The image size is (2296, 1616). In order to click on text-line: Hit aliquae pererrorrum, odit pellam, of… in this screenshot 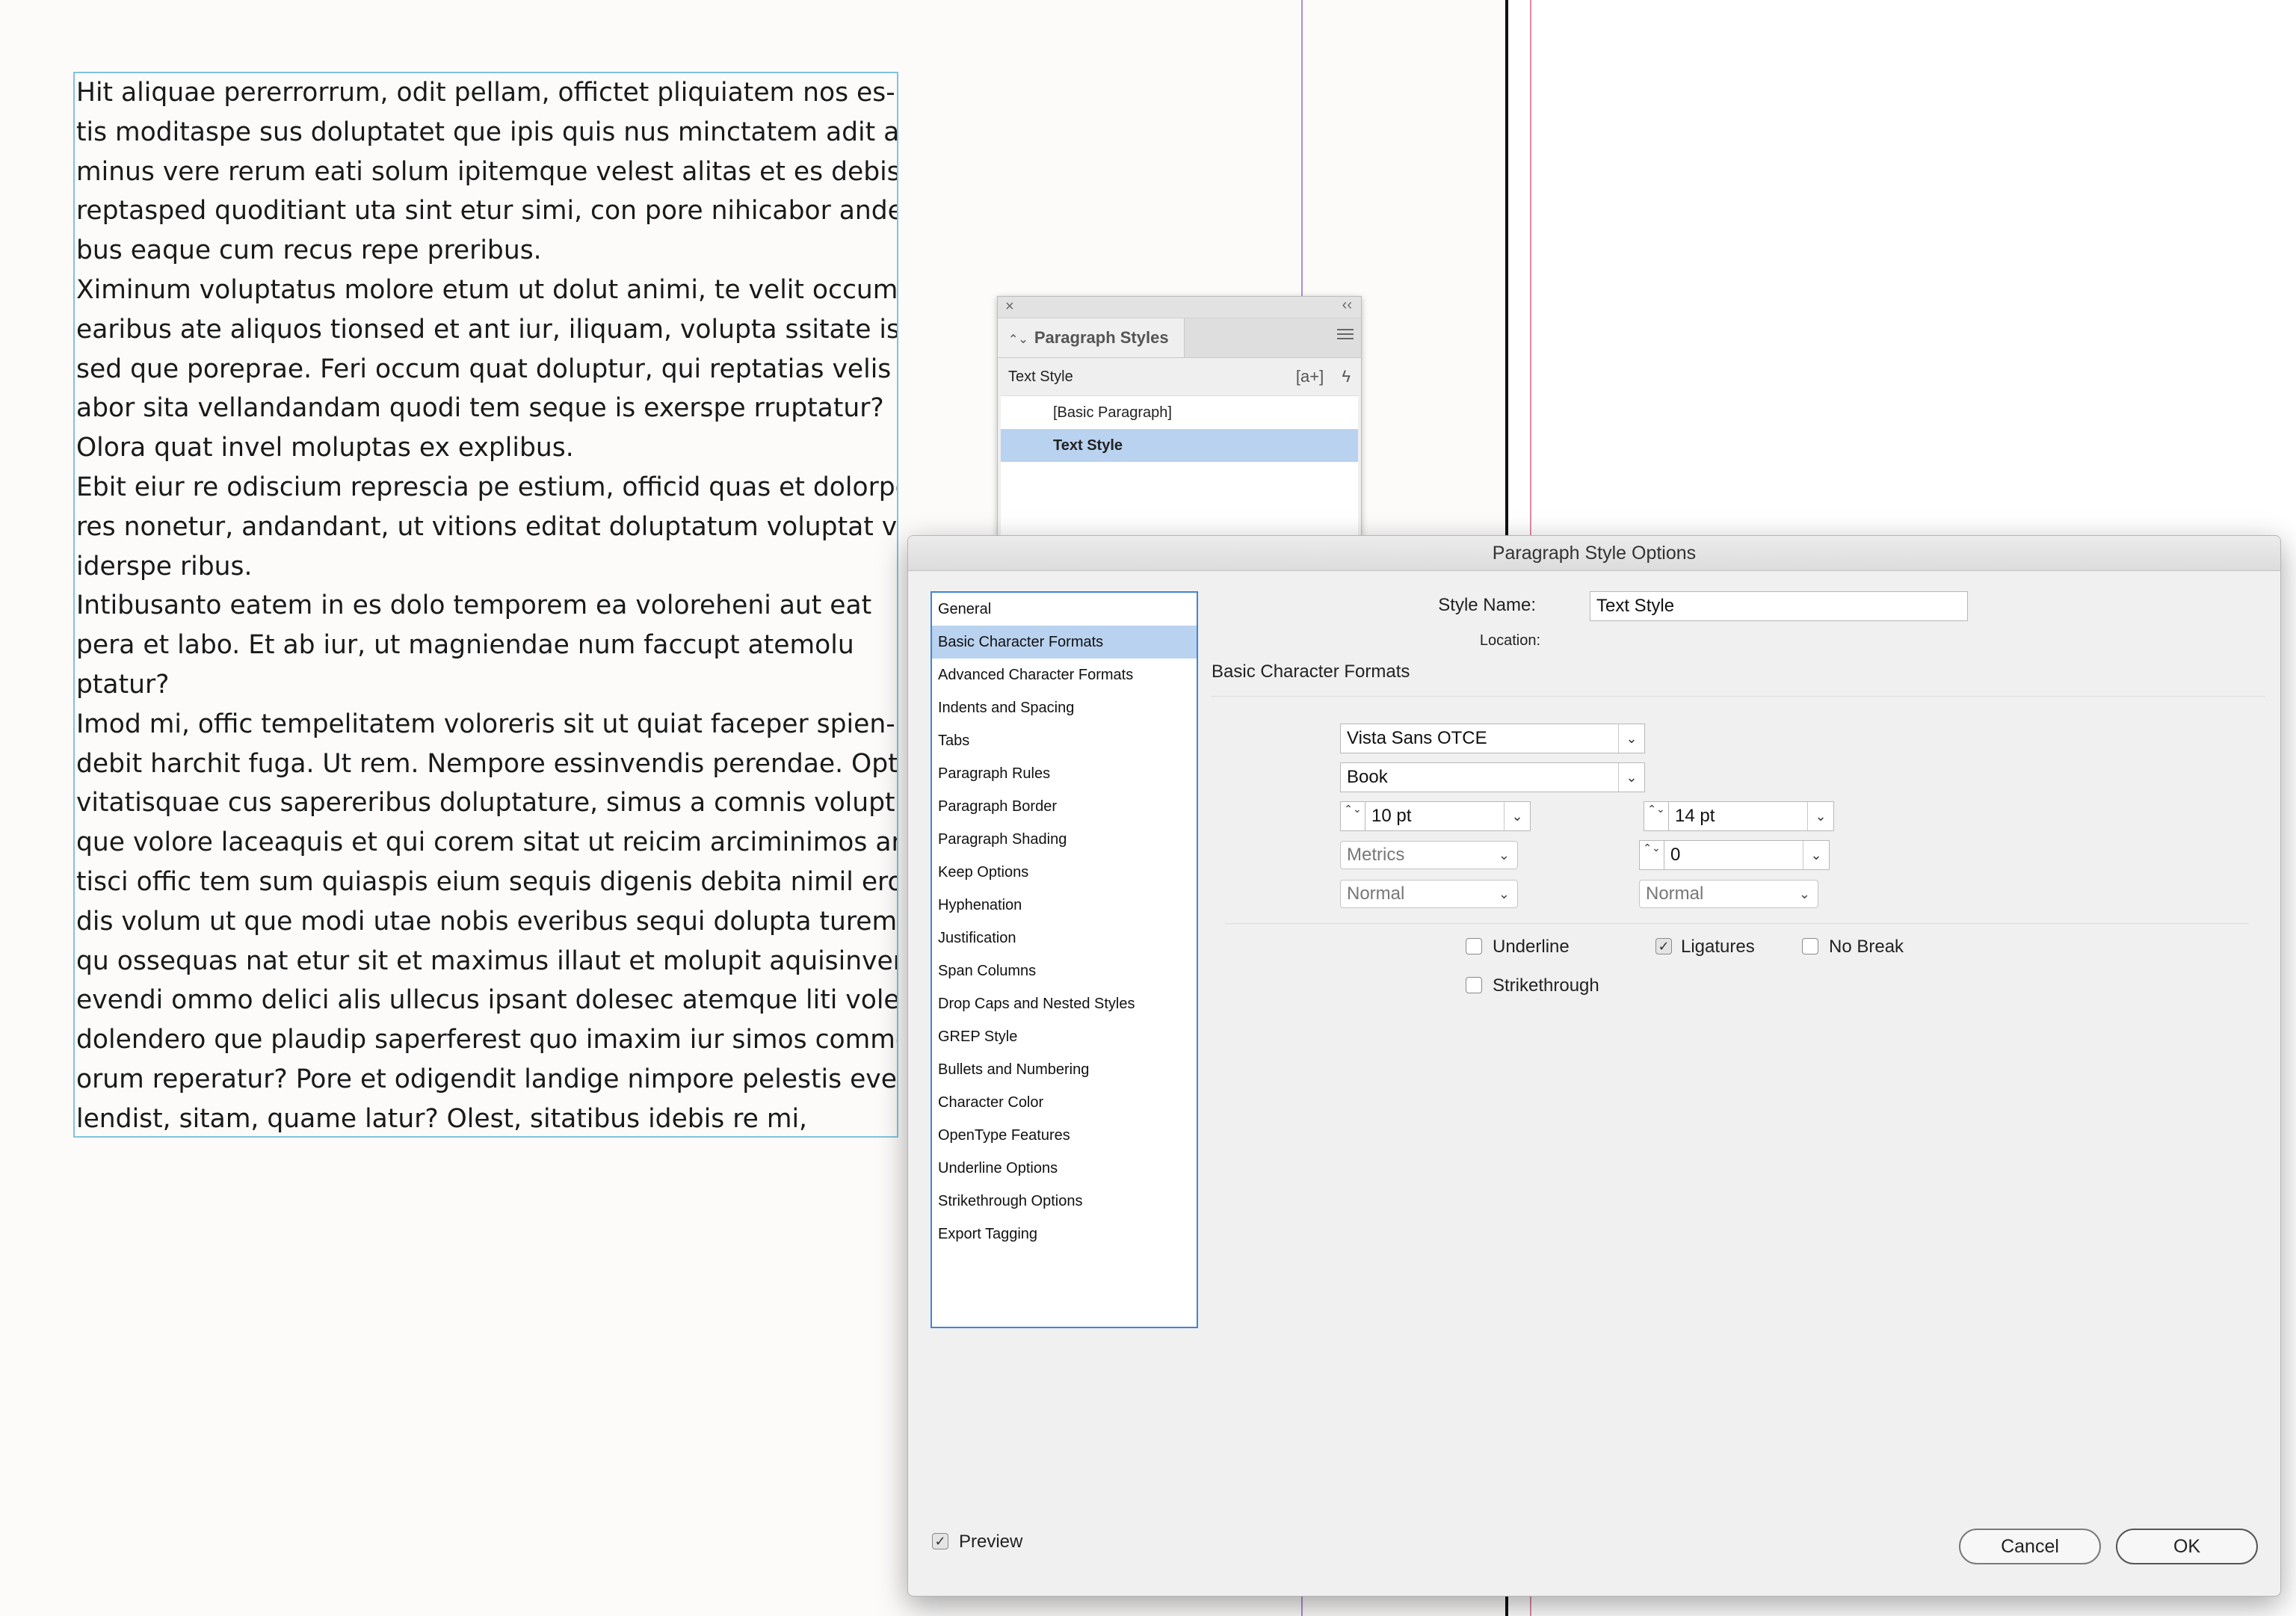, I will do `click(486, 93)`.